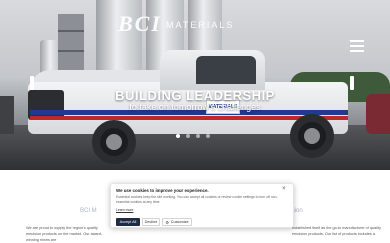  Describe the element at coordinates (200, 25) in the screenshot. I see `logo-text: MATERIALS` at that location.